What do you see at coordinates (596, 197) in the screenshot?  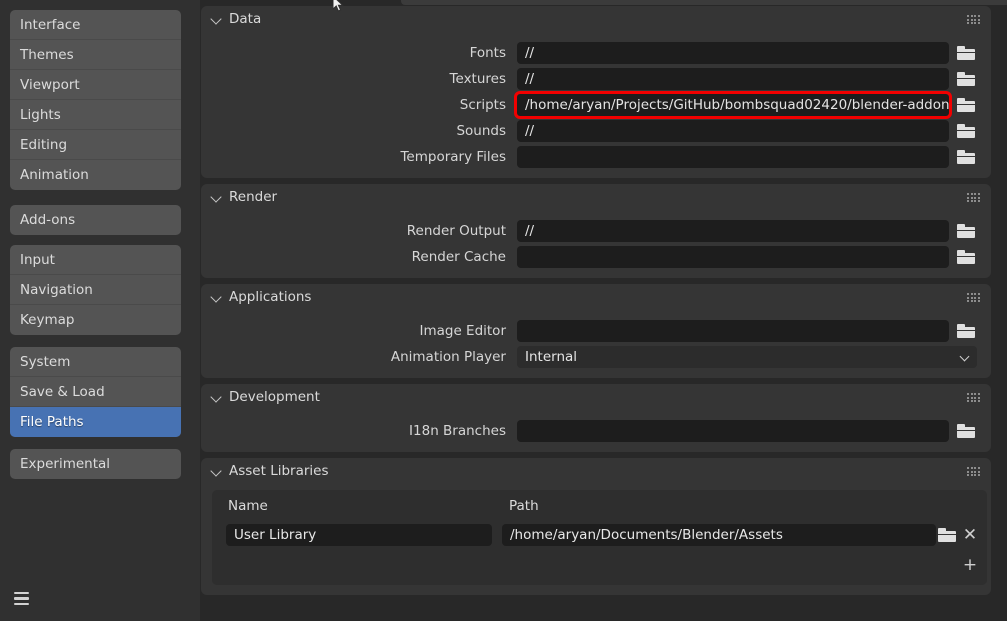 I see `panel-header-render: Render` at bounding box center [596, 197].